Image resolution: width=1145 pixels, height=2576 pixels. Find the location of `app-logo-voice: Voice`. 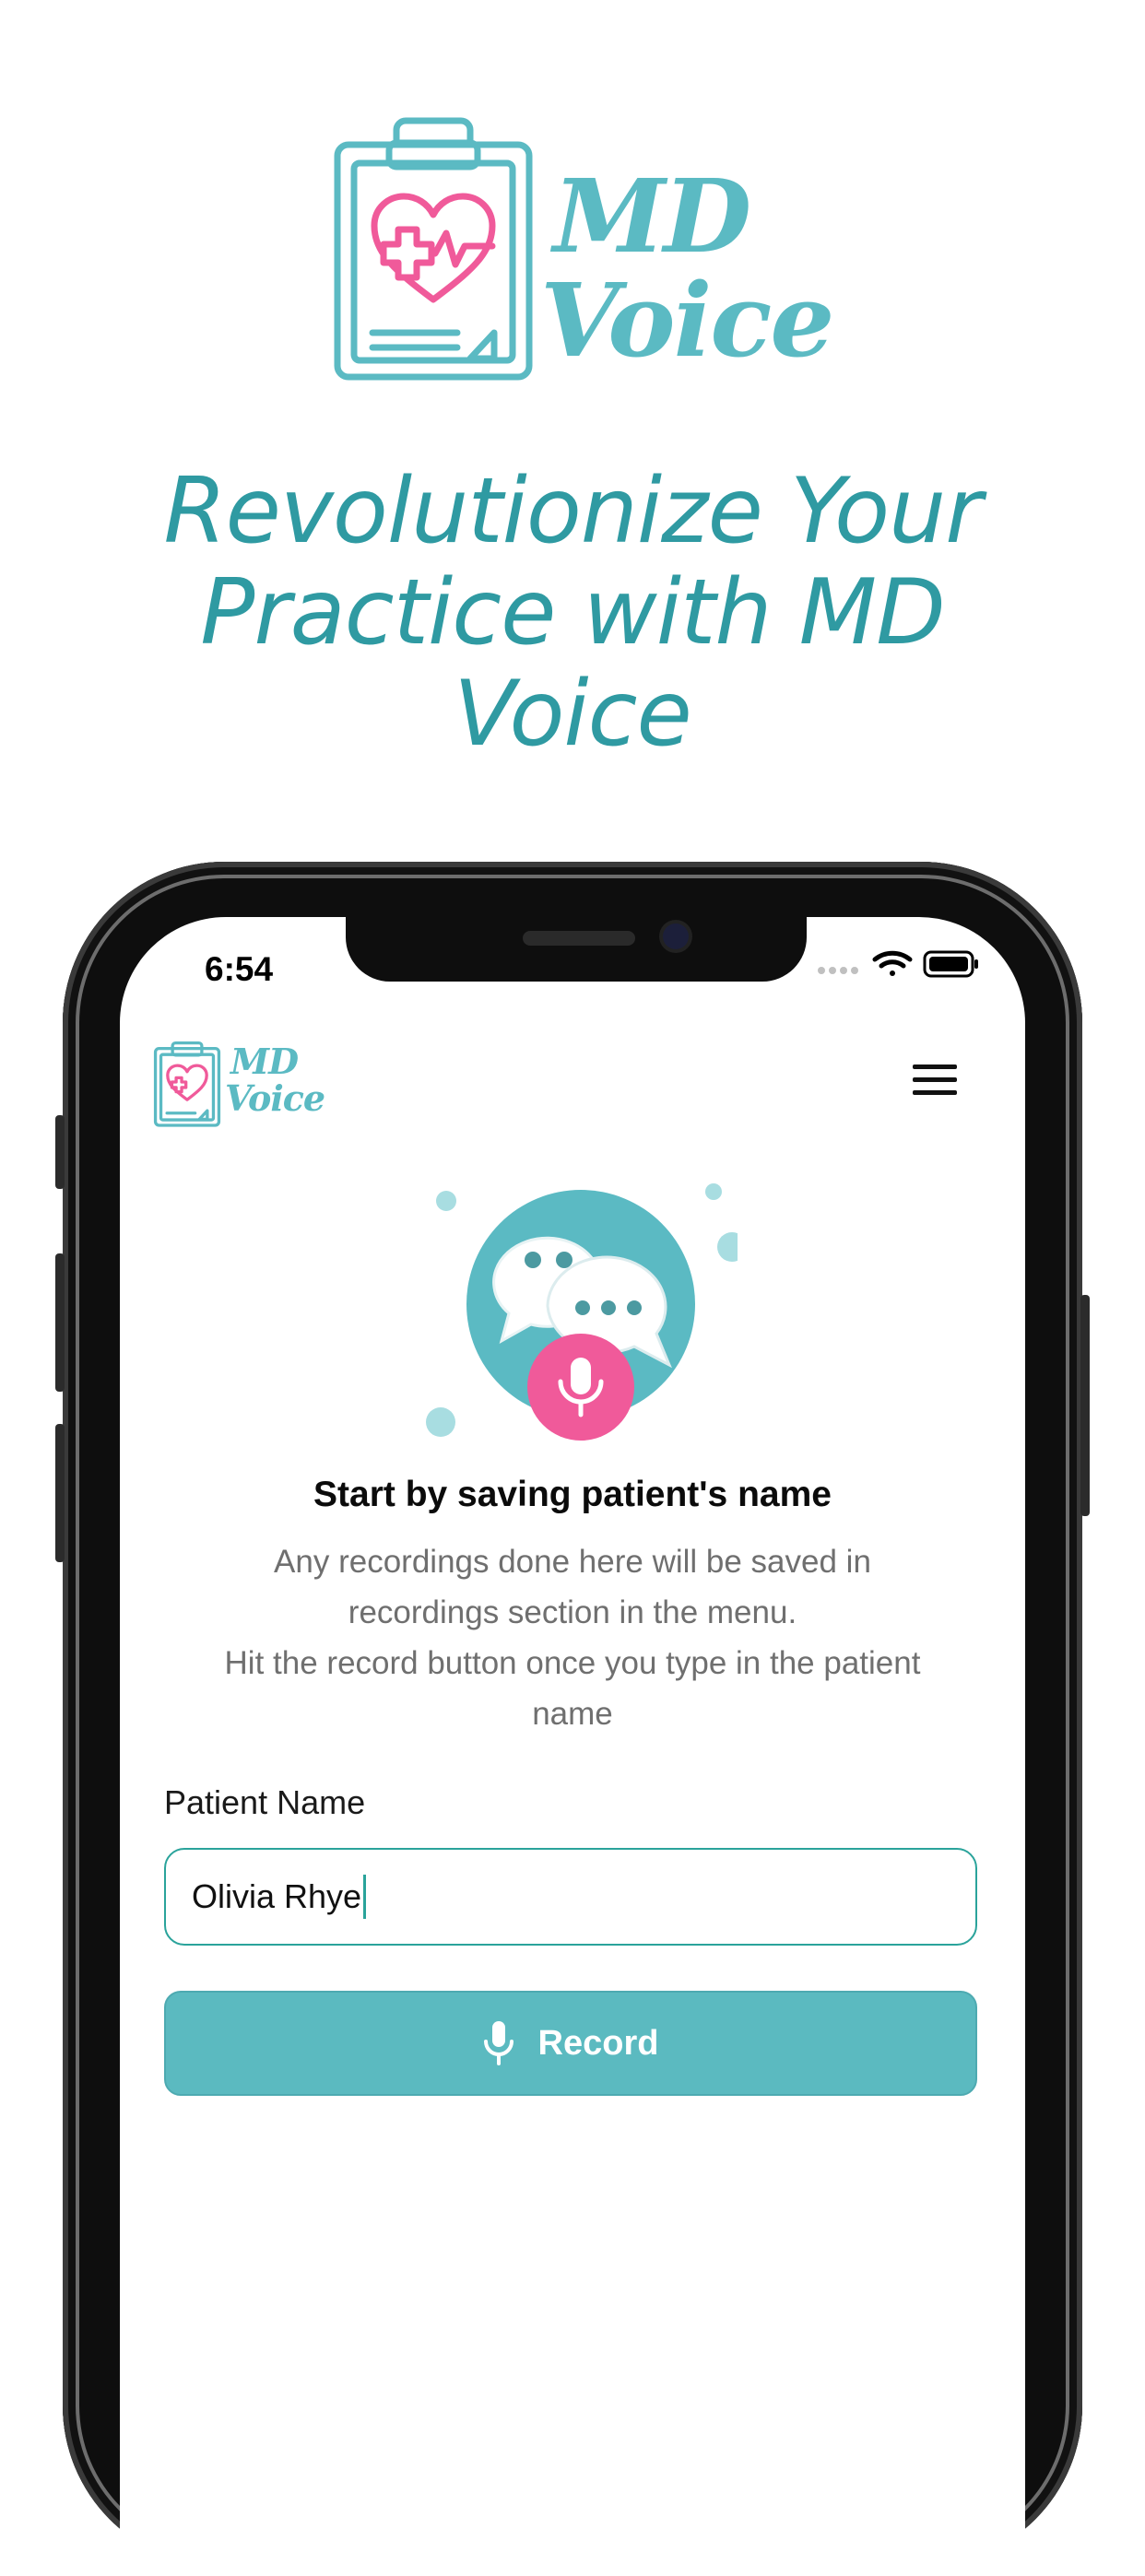

app-logo-voice: Voice is located at coordinates (275, 1098).